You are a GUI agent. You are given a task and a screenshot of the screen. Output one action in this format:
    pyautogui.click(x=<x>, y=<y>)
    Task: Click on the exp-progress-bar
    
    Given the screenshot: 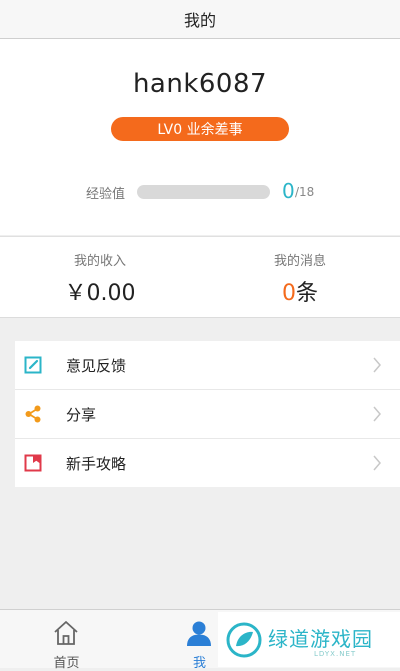 What is the action you would take?
    pyautogui.click(x=203, y=192)
    